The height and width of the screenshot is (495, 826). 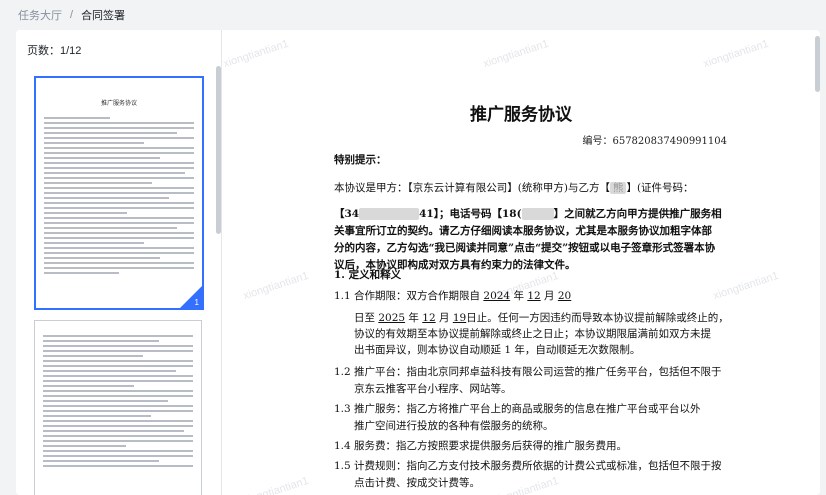 What do you see at coordinates (470, 214) in the screenshot?
I see `intro-text: 41】；电话号码【18(` at bounding box center [470, 214].